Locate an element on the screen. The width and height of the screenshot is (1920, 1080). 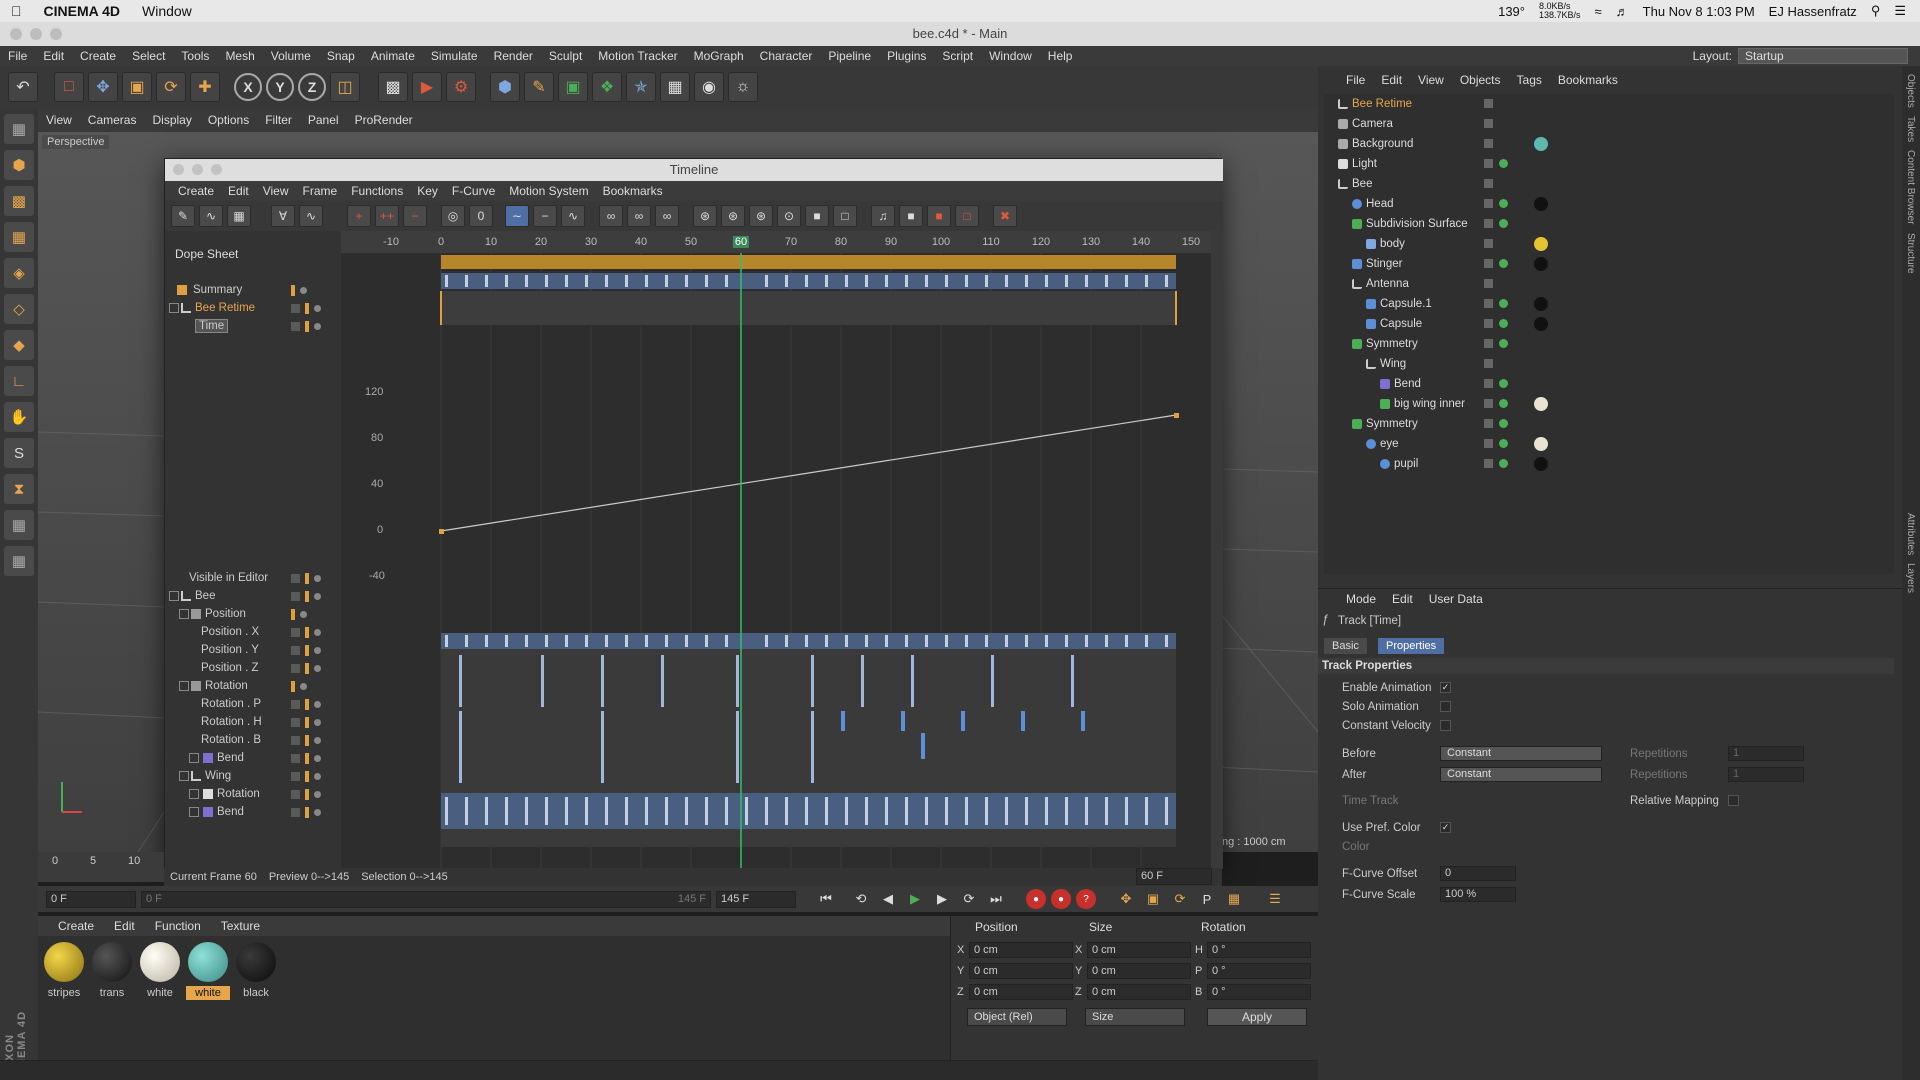
rotate-icon: ⟳ is located at coordinates (171, 87).